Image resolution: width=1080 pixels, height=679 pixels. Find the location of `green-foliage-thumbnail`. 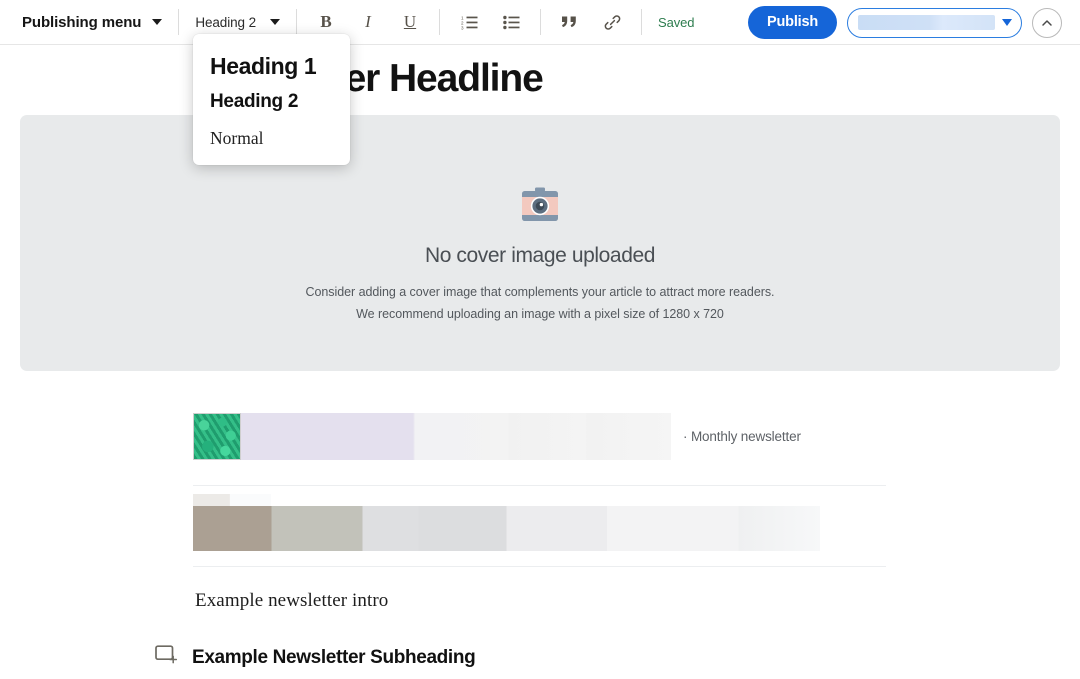

green-foliage-thumbnail is located at coordinates (217, 436).